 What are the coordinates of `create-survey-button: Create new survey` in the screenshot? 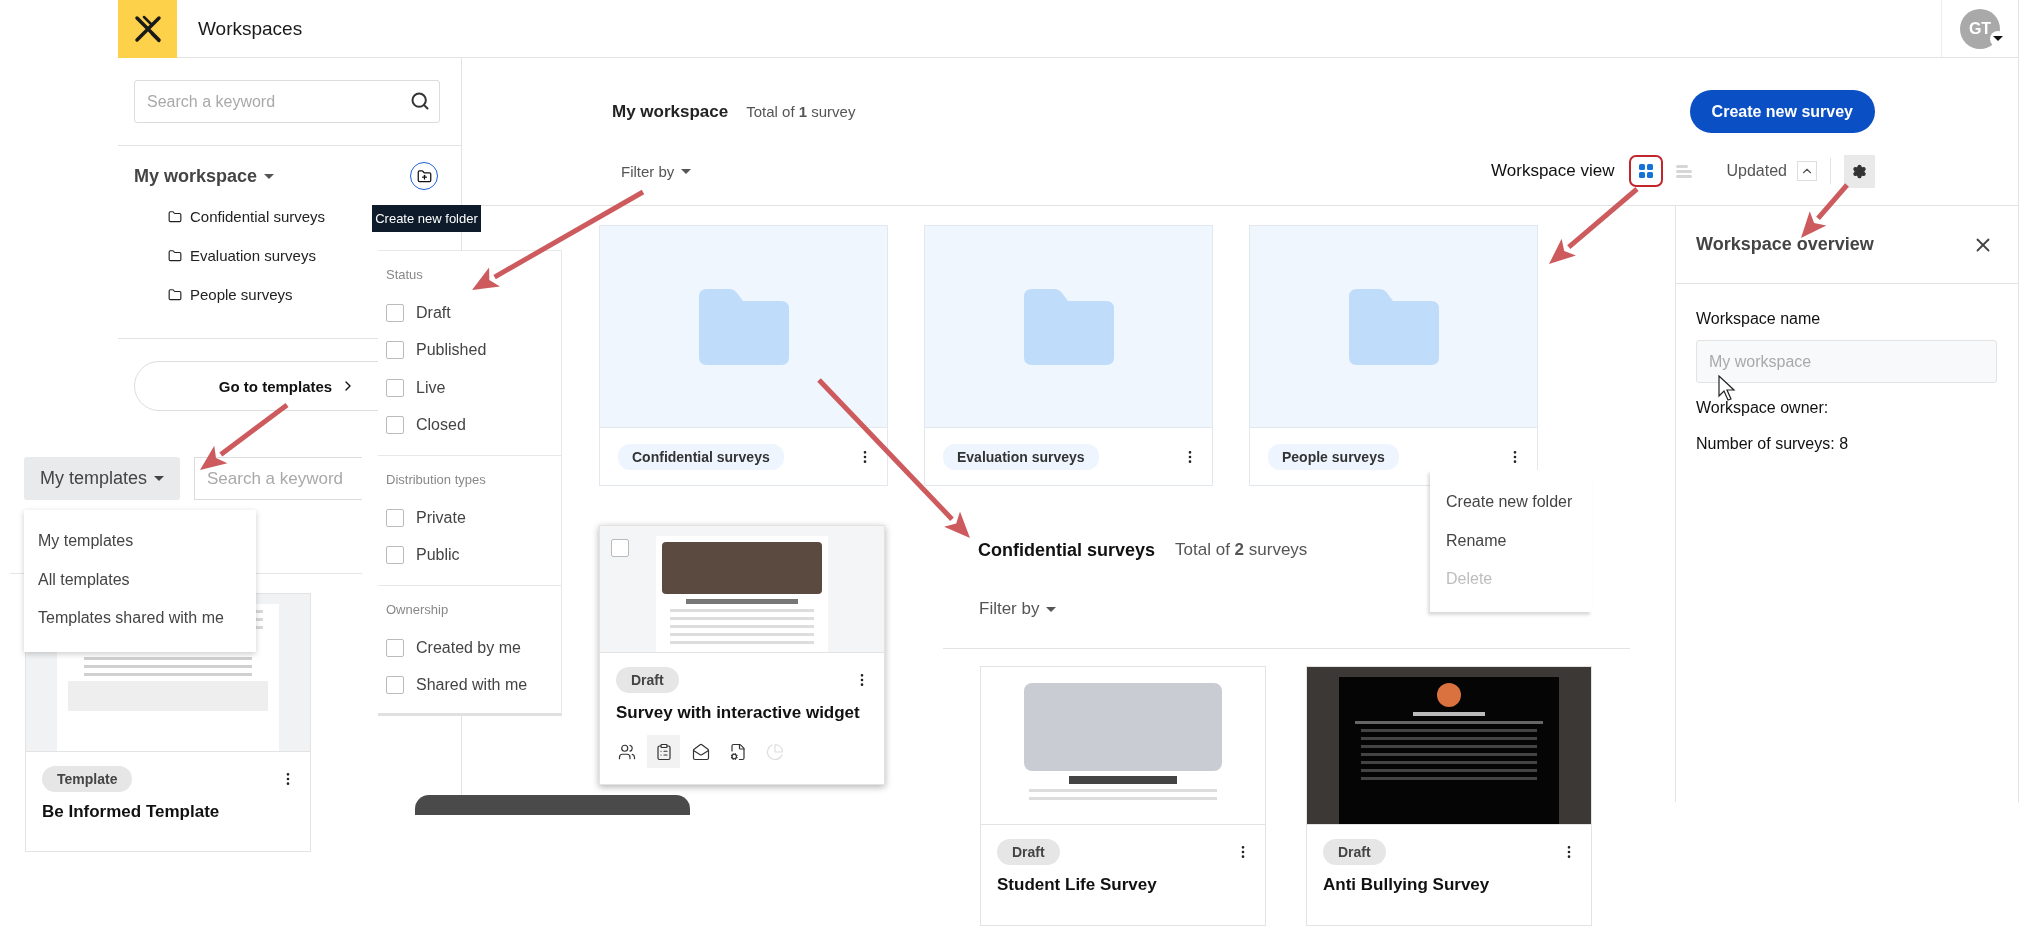 It's located at (1782, 111).